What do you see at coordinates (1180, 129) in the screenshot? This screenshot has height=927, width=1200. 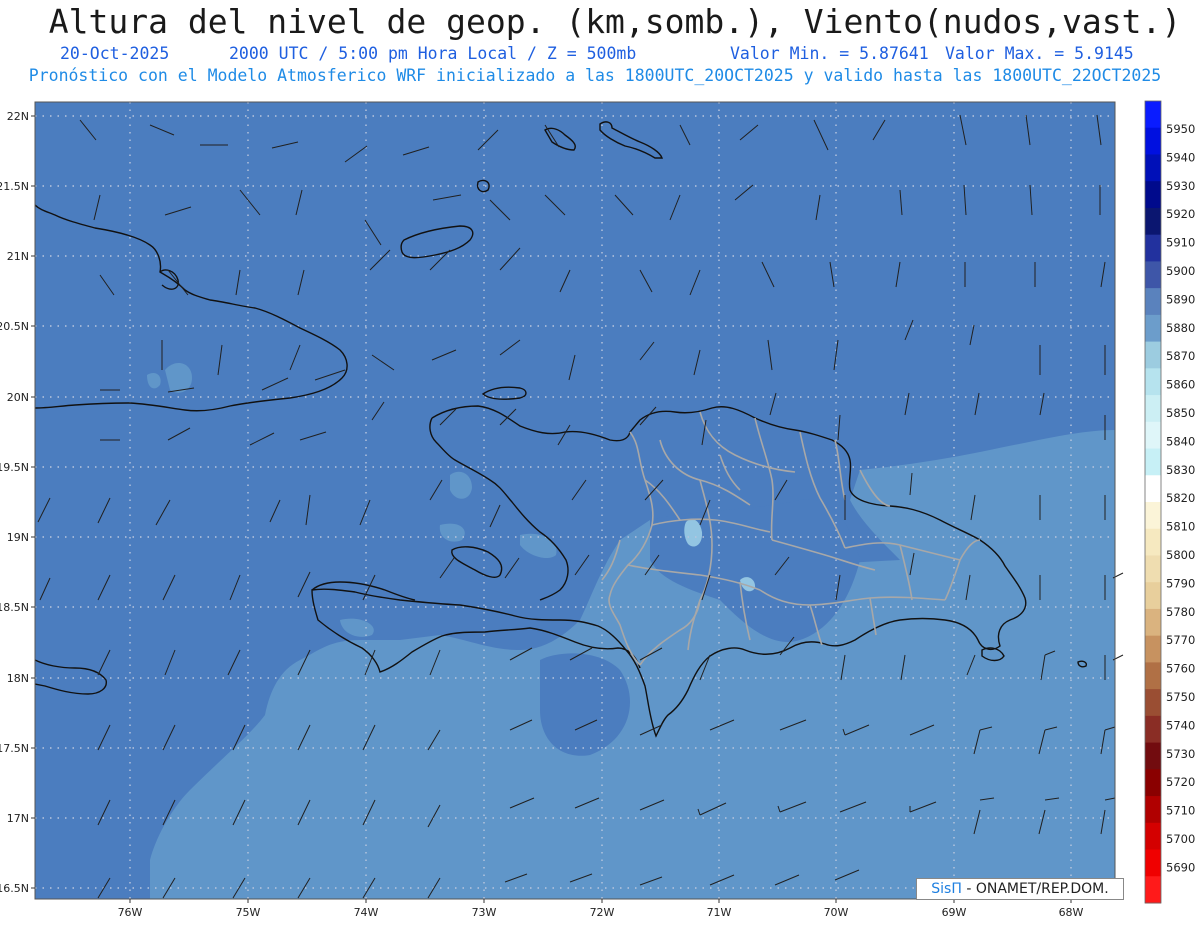 I see `colorbar-label: 5950` at bounding box center [1180, 129].